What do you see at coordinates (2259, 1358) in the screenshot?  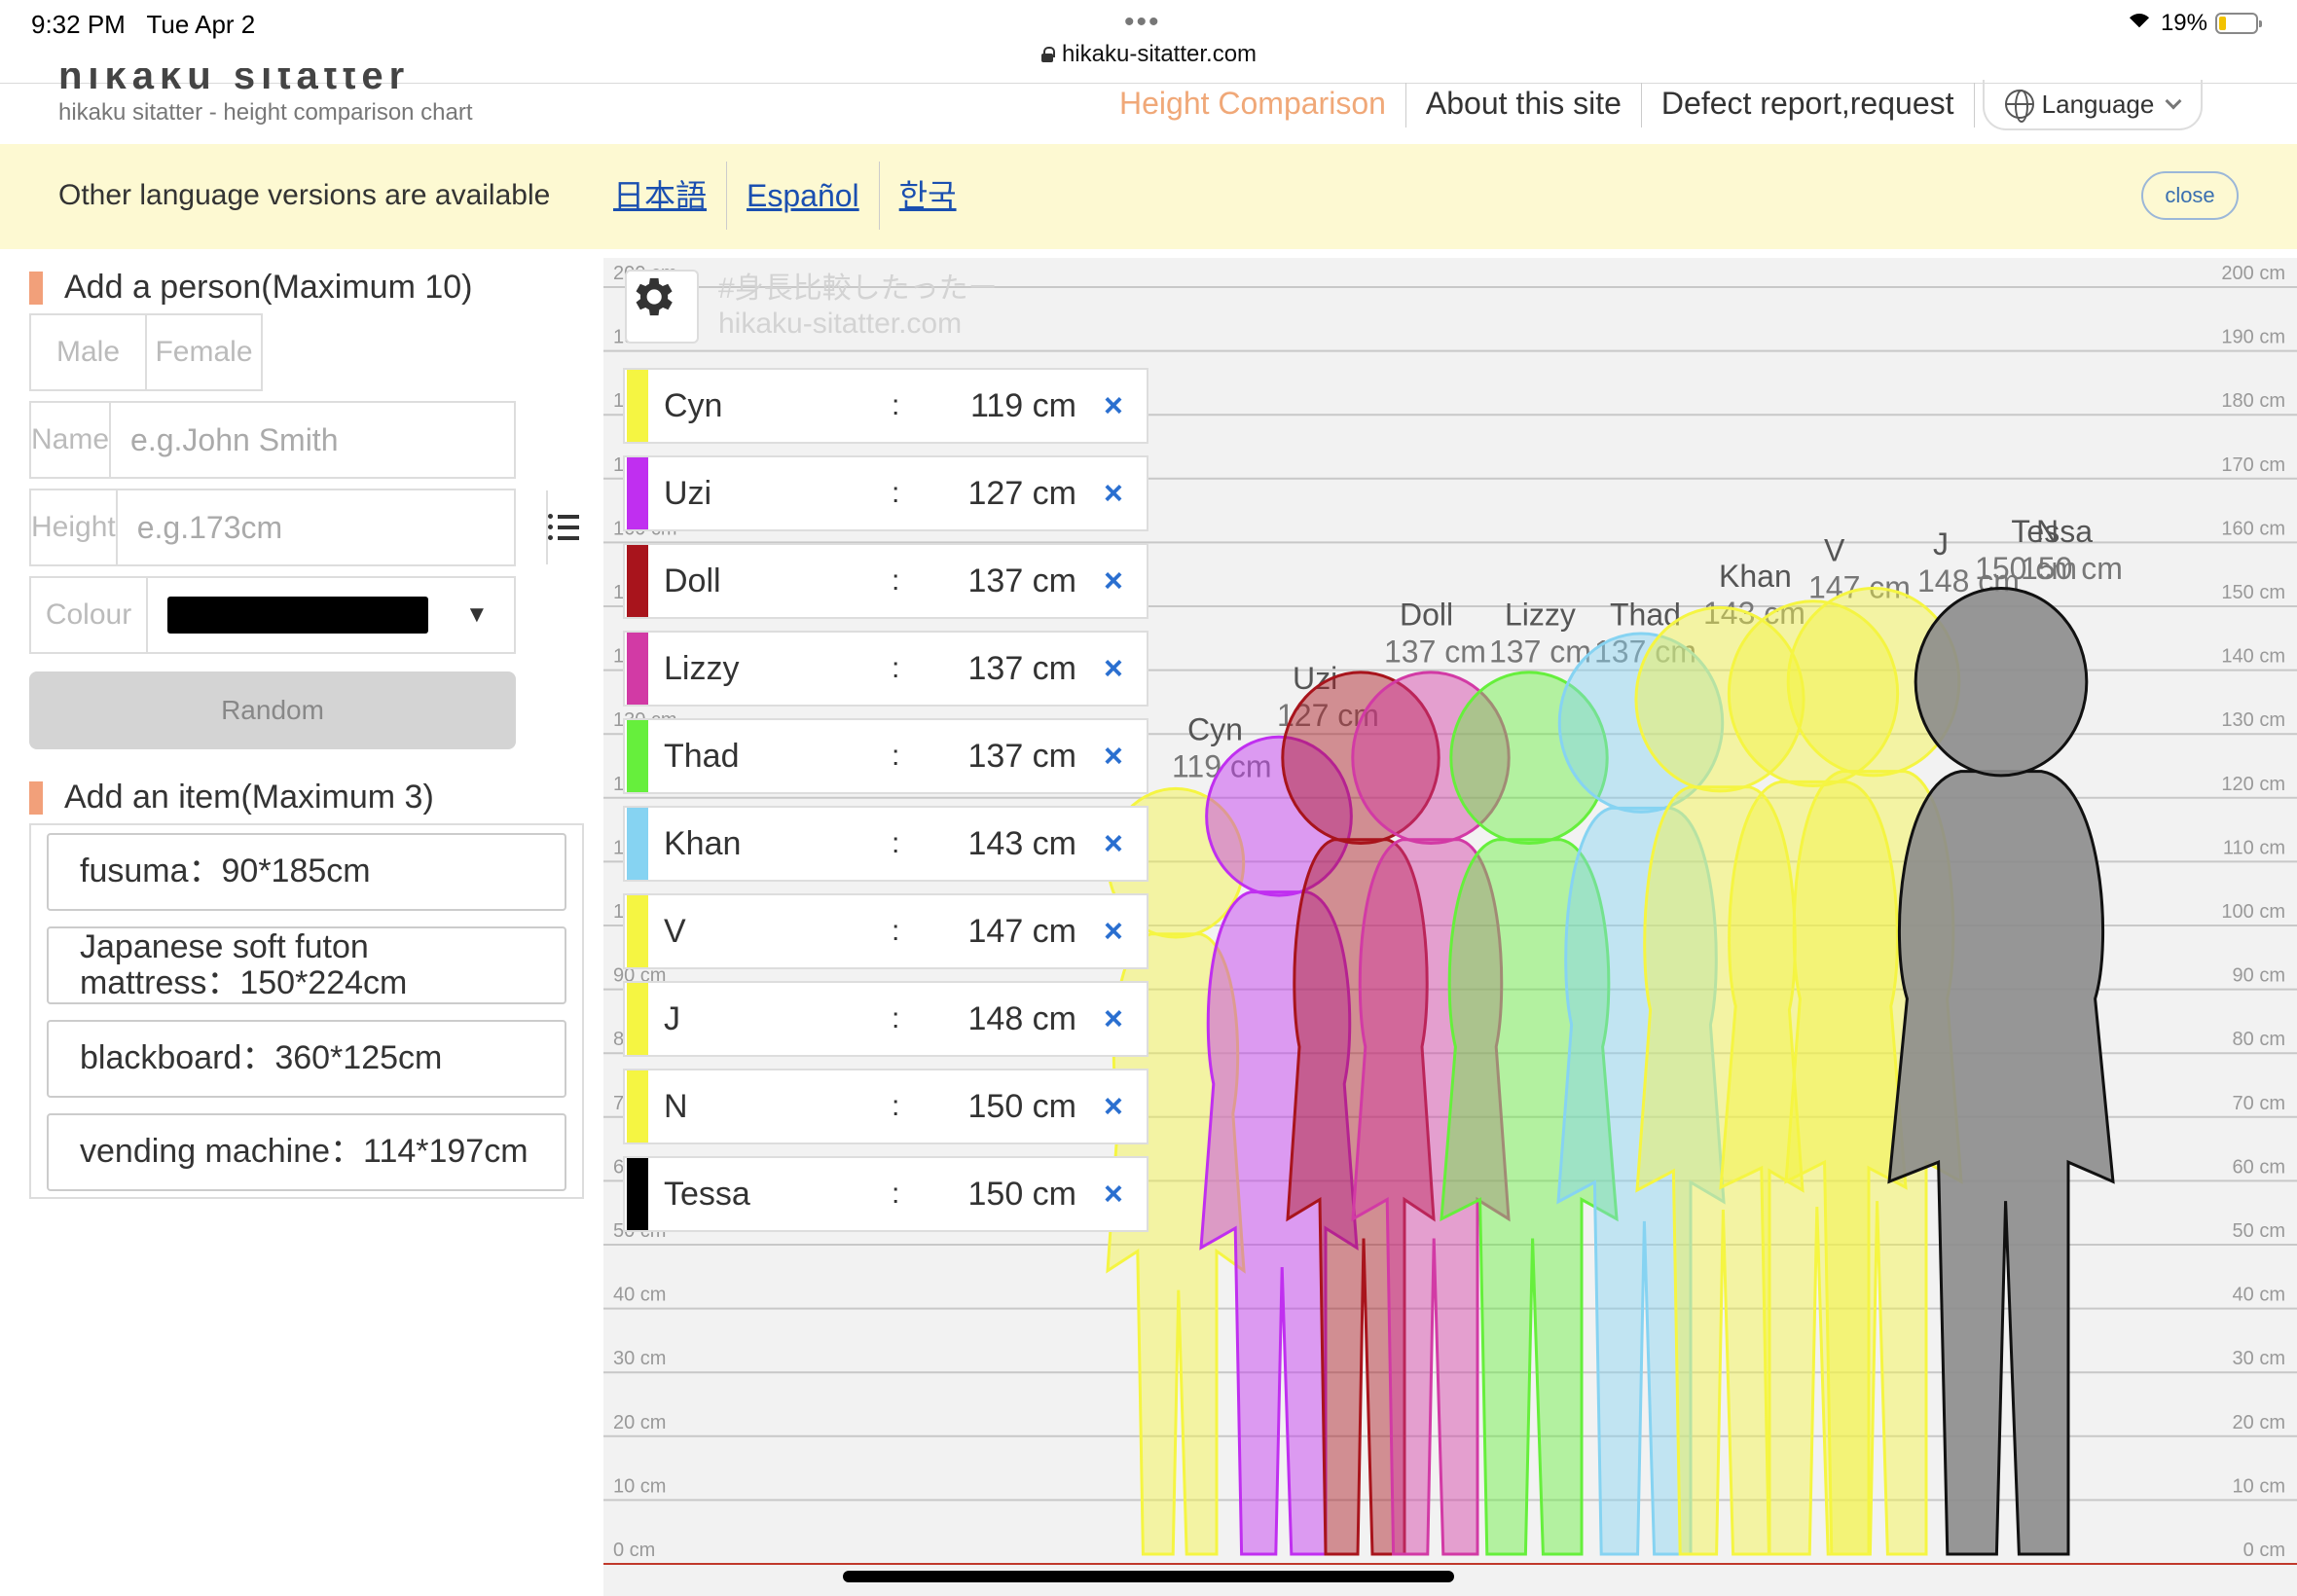 I see `y-tick-label-right: 30 cm` at bounding box center [2259, 1358].